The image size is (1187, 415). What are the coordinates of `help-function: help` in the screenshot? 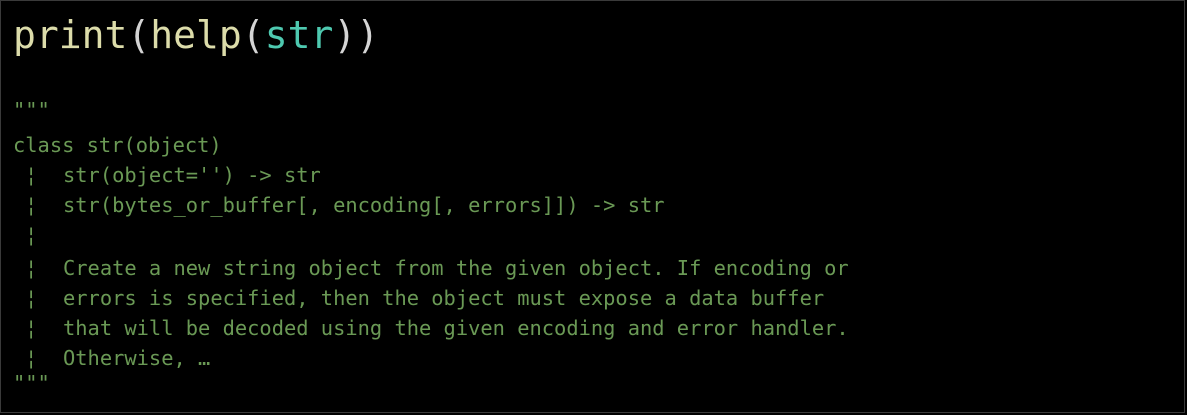 It's located at (196, 35).